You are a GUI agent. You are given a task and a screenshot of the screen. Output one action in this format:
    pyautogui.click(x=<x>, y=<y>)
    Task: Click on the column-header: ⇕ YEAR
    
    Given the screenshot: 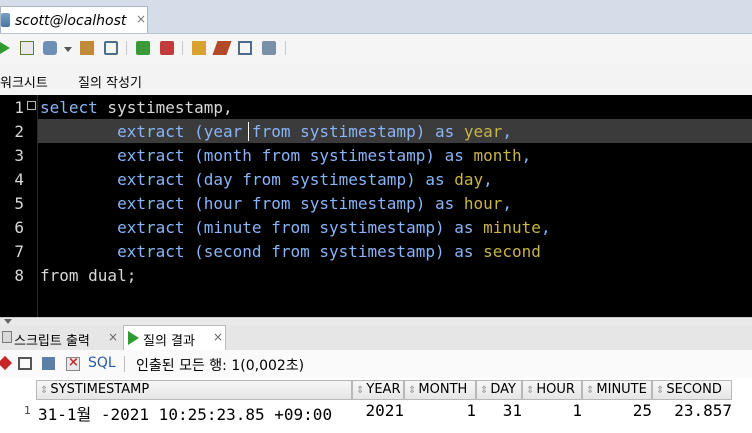 What is the action you would take?
    pyautogui.click(x=378, y=390)
    